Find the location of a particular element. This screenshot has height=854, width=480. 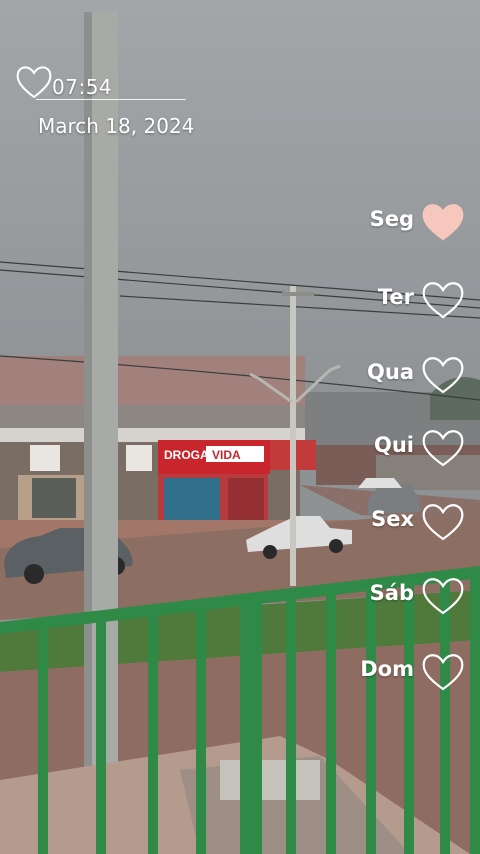

day-label: Ter is located at coordinates (395, 297).